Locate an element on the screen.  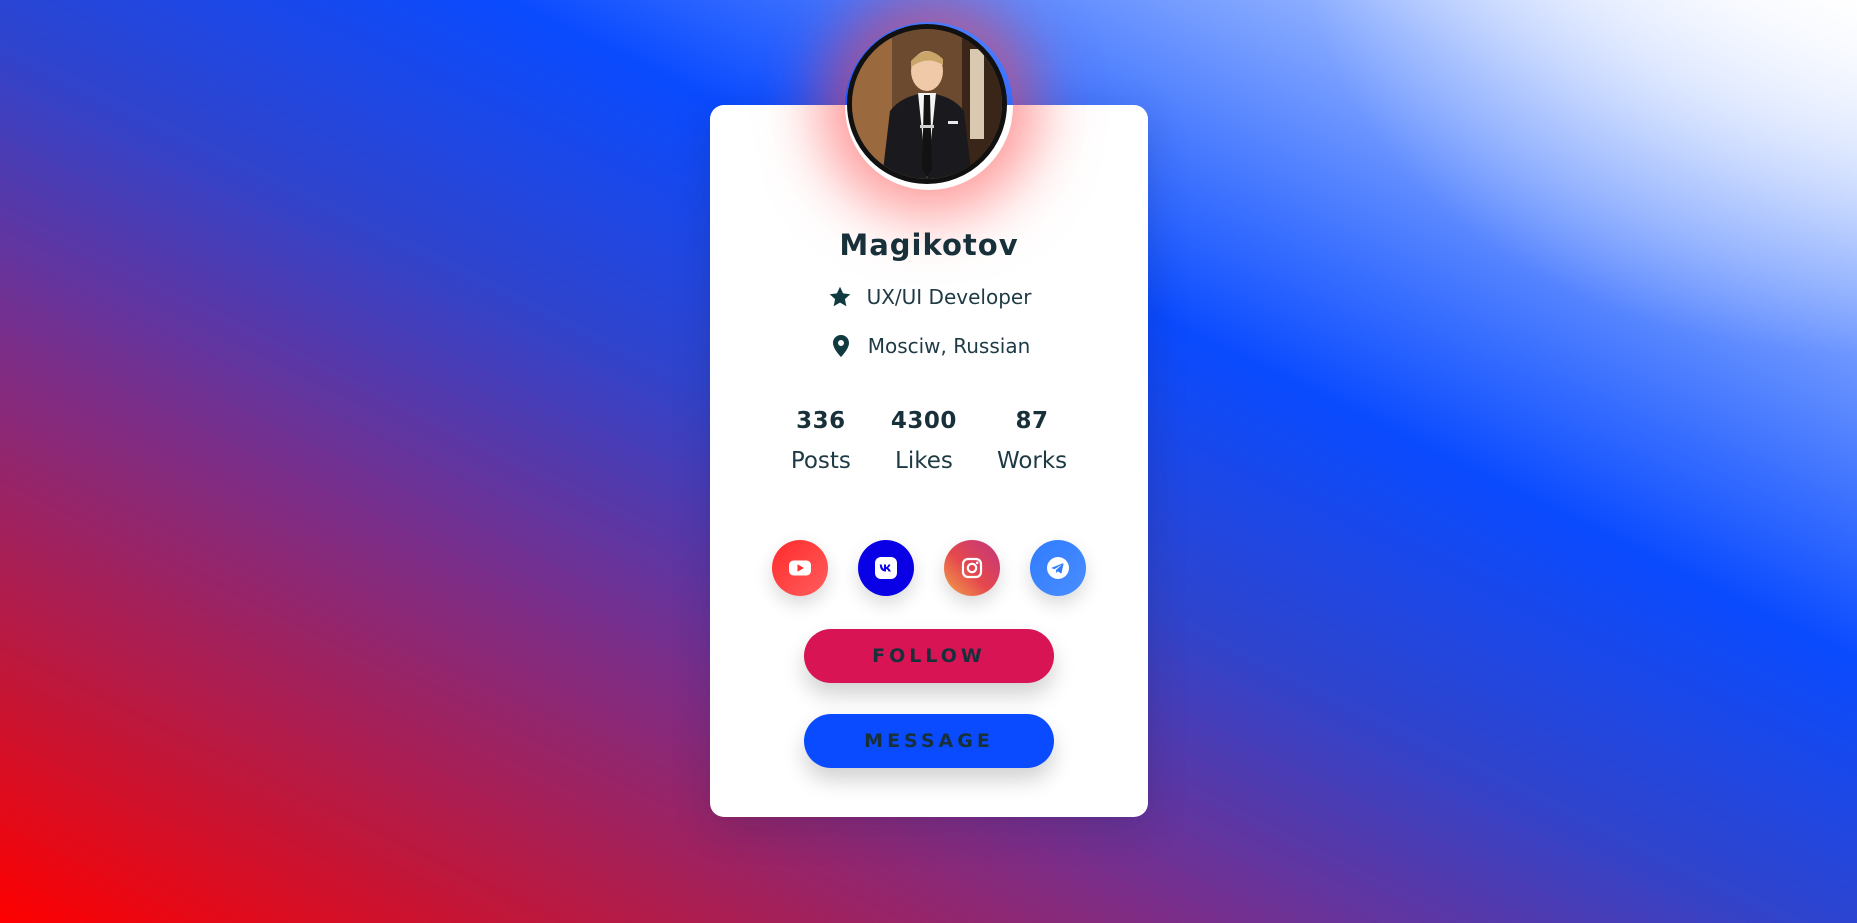
stat-value: 336 is located at coordinates (821, 421).